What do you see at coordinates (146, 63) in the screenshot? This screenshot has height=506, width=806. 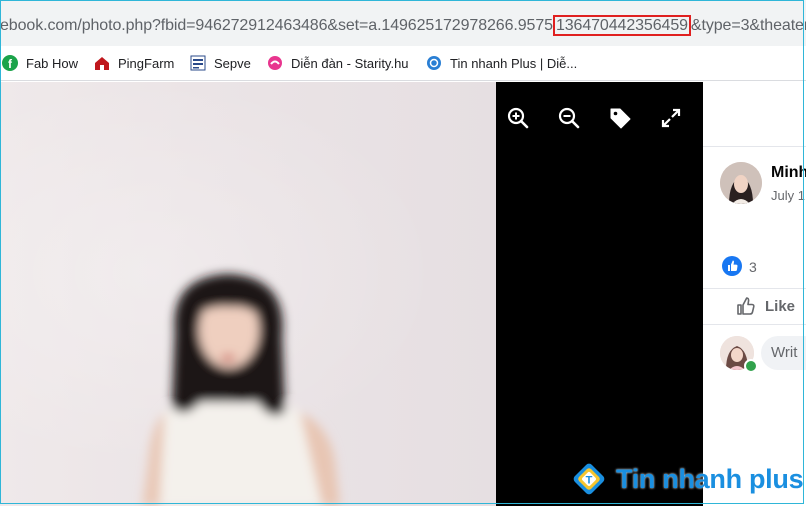 I see `bookmark-label: PingFarm` at bounding box center [146, 63].